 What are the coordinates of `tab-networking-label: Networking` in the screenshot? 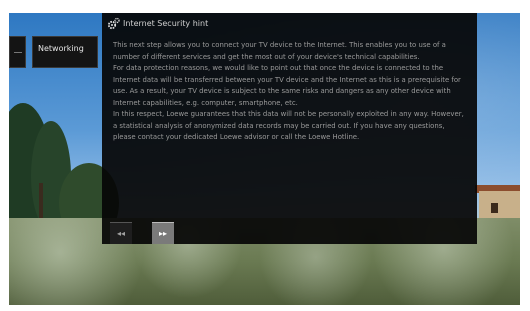 It's located at (61, 48).